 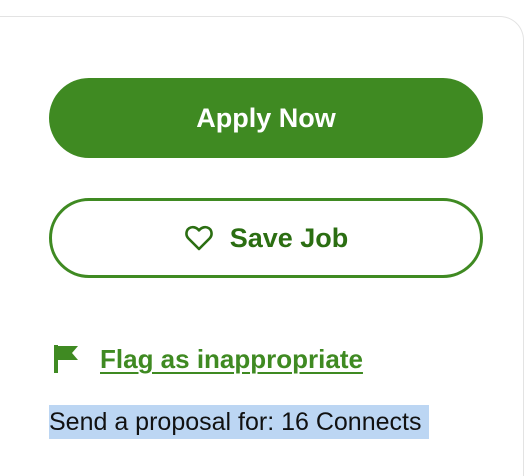 What do you see at coordinates (66, 359) in the screenshot?
I see `flag-icon` at bounding box center [66, 359].